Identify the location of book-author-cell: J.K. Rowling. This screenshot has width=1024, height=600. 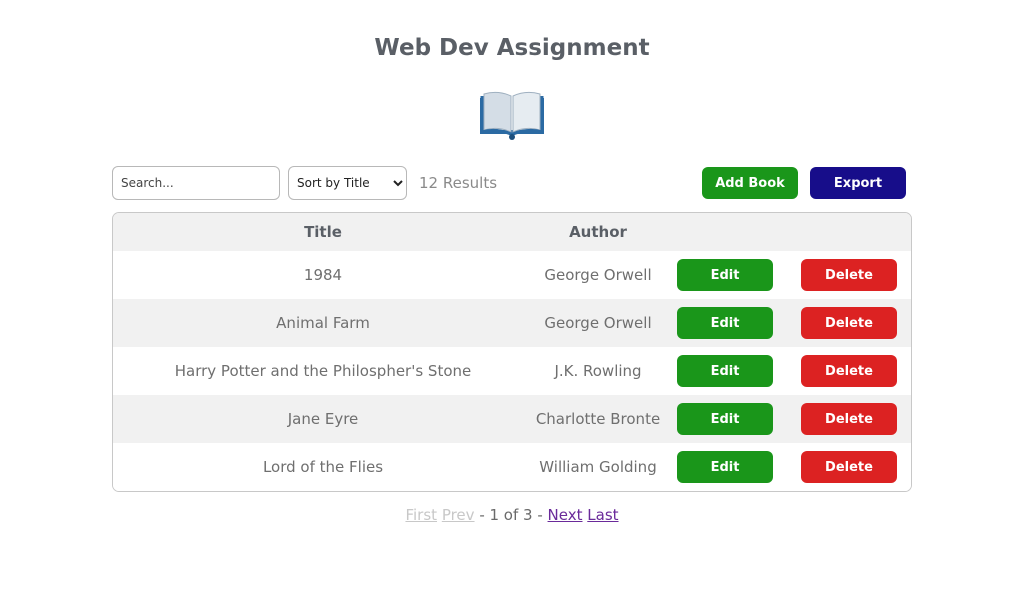
(598, 371).